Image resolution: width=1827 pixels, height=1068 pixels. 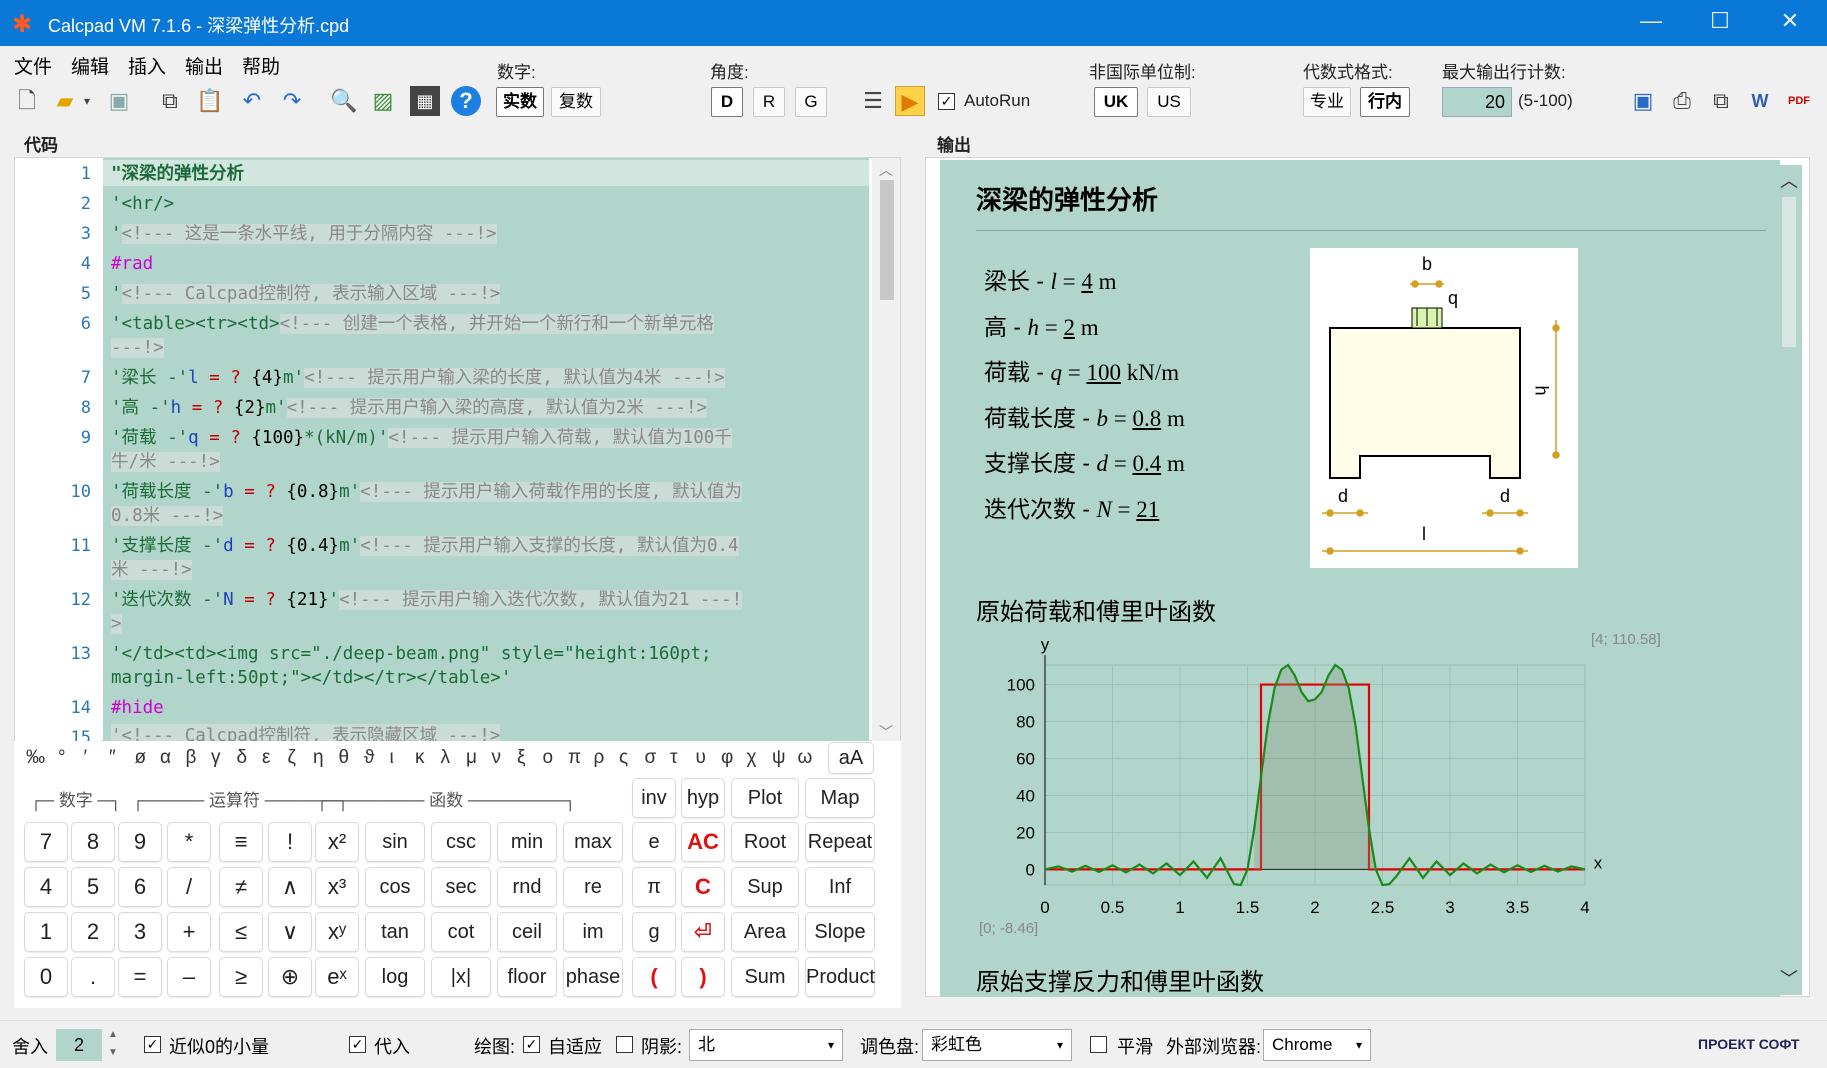 What do you see at coordinates (654, 887) in the screenshot?
I see `key-keypad-rows-1-11: π` at bounding box center [654, 887].